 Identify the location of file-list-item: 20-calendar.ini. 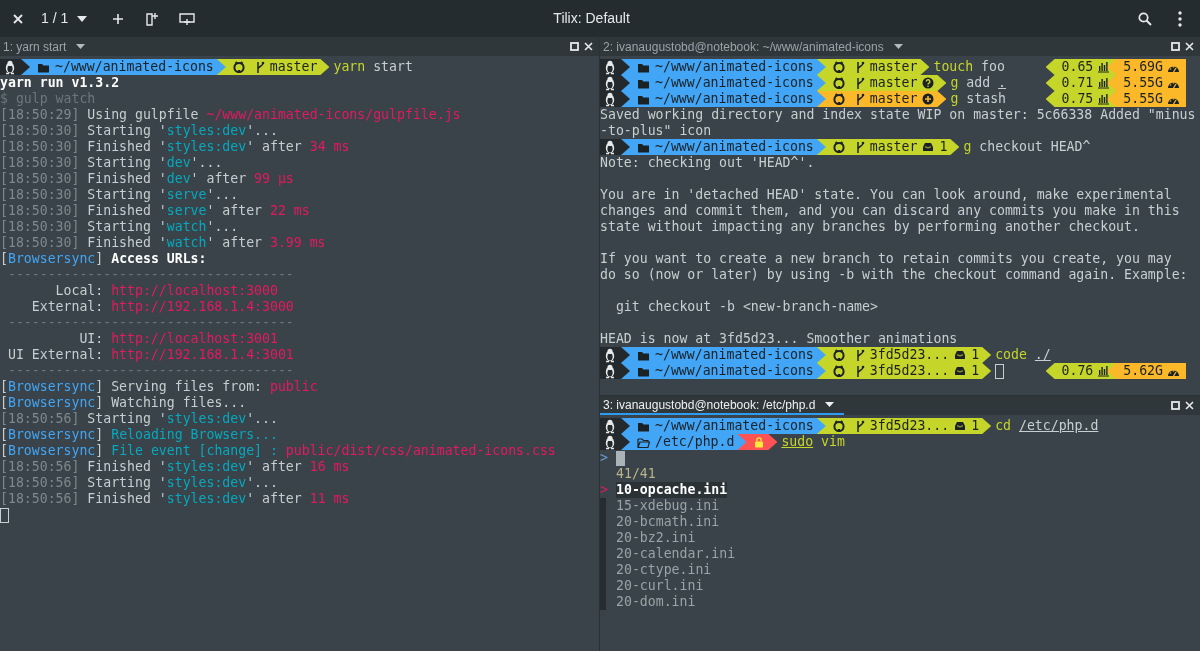
(676, 554).